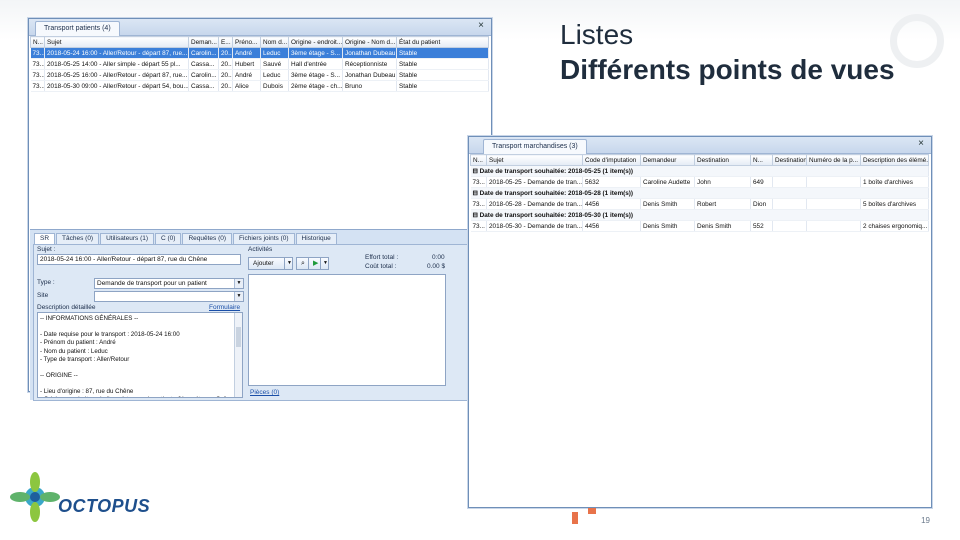 The width and height of the screenshot is (960, 540). Describe the element at coordinates (611, 204) in the screenshot. I see `table-cell: 4456` at that location.